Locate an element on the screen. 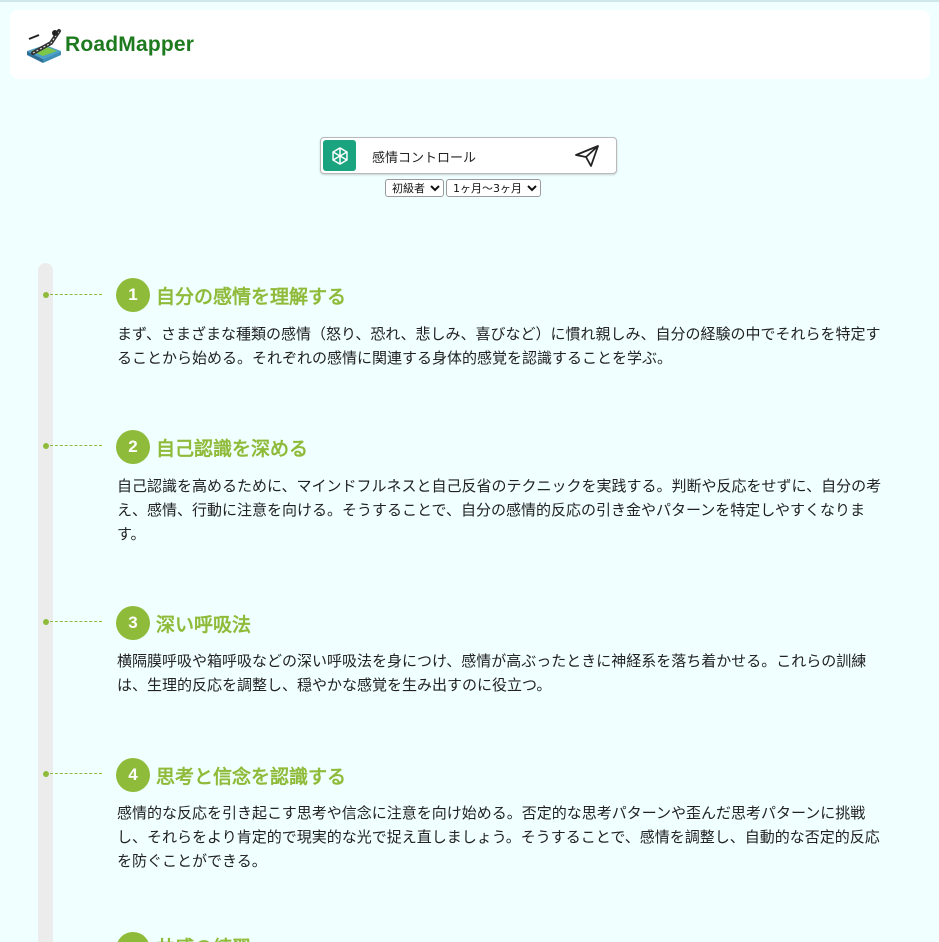  step-number: 5 is located at coordinates (133, 937).